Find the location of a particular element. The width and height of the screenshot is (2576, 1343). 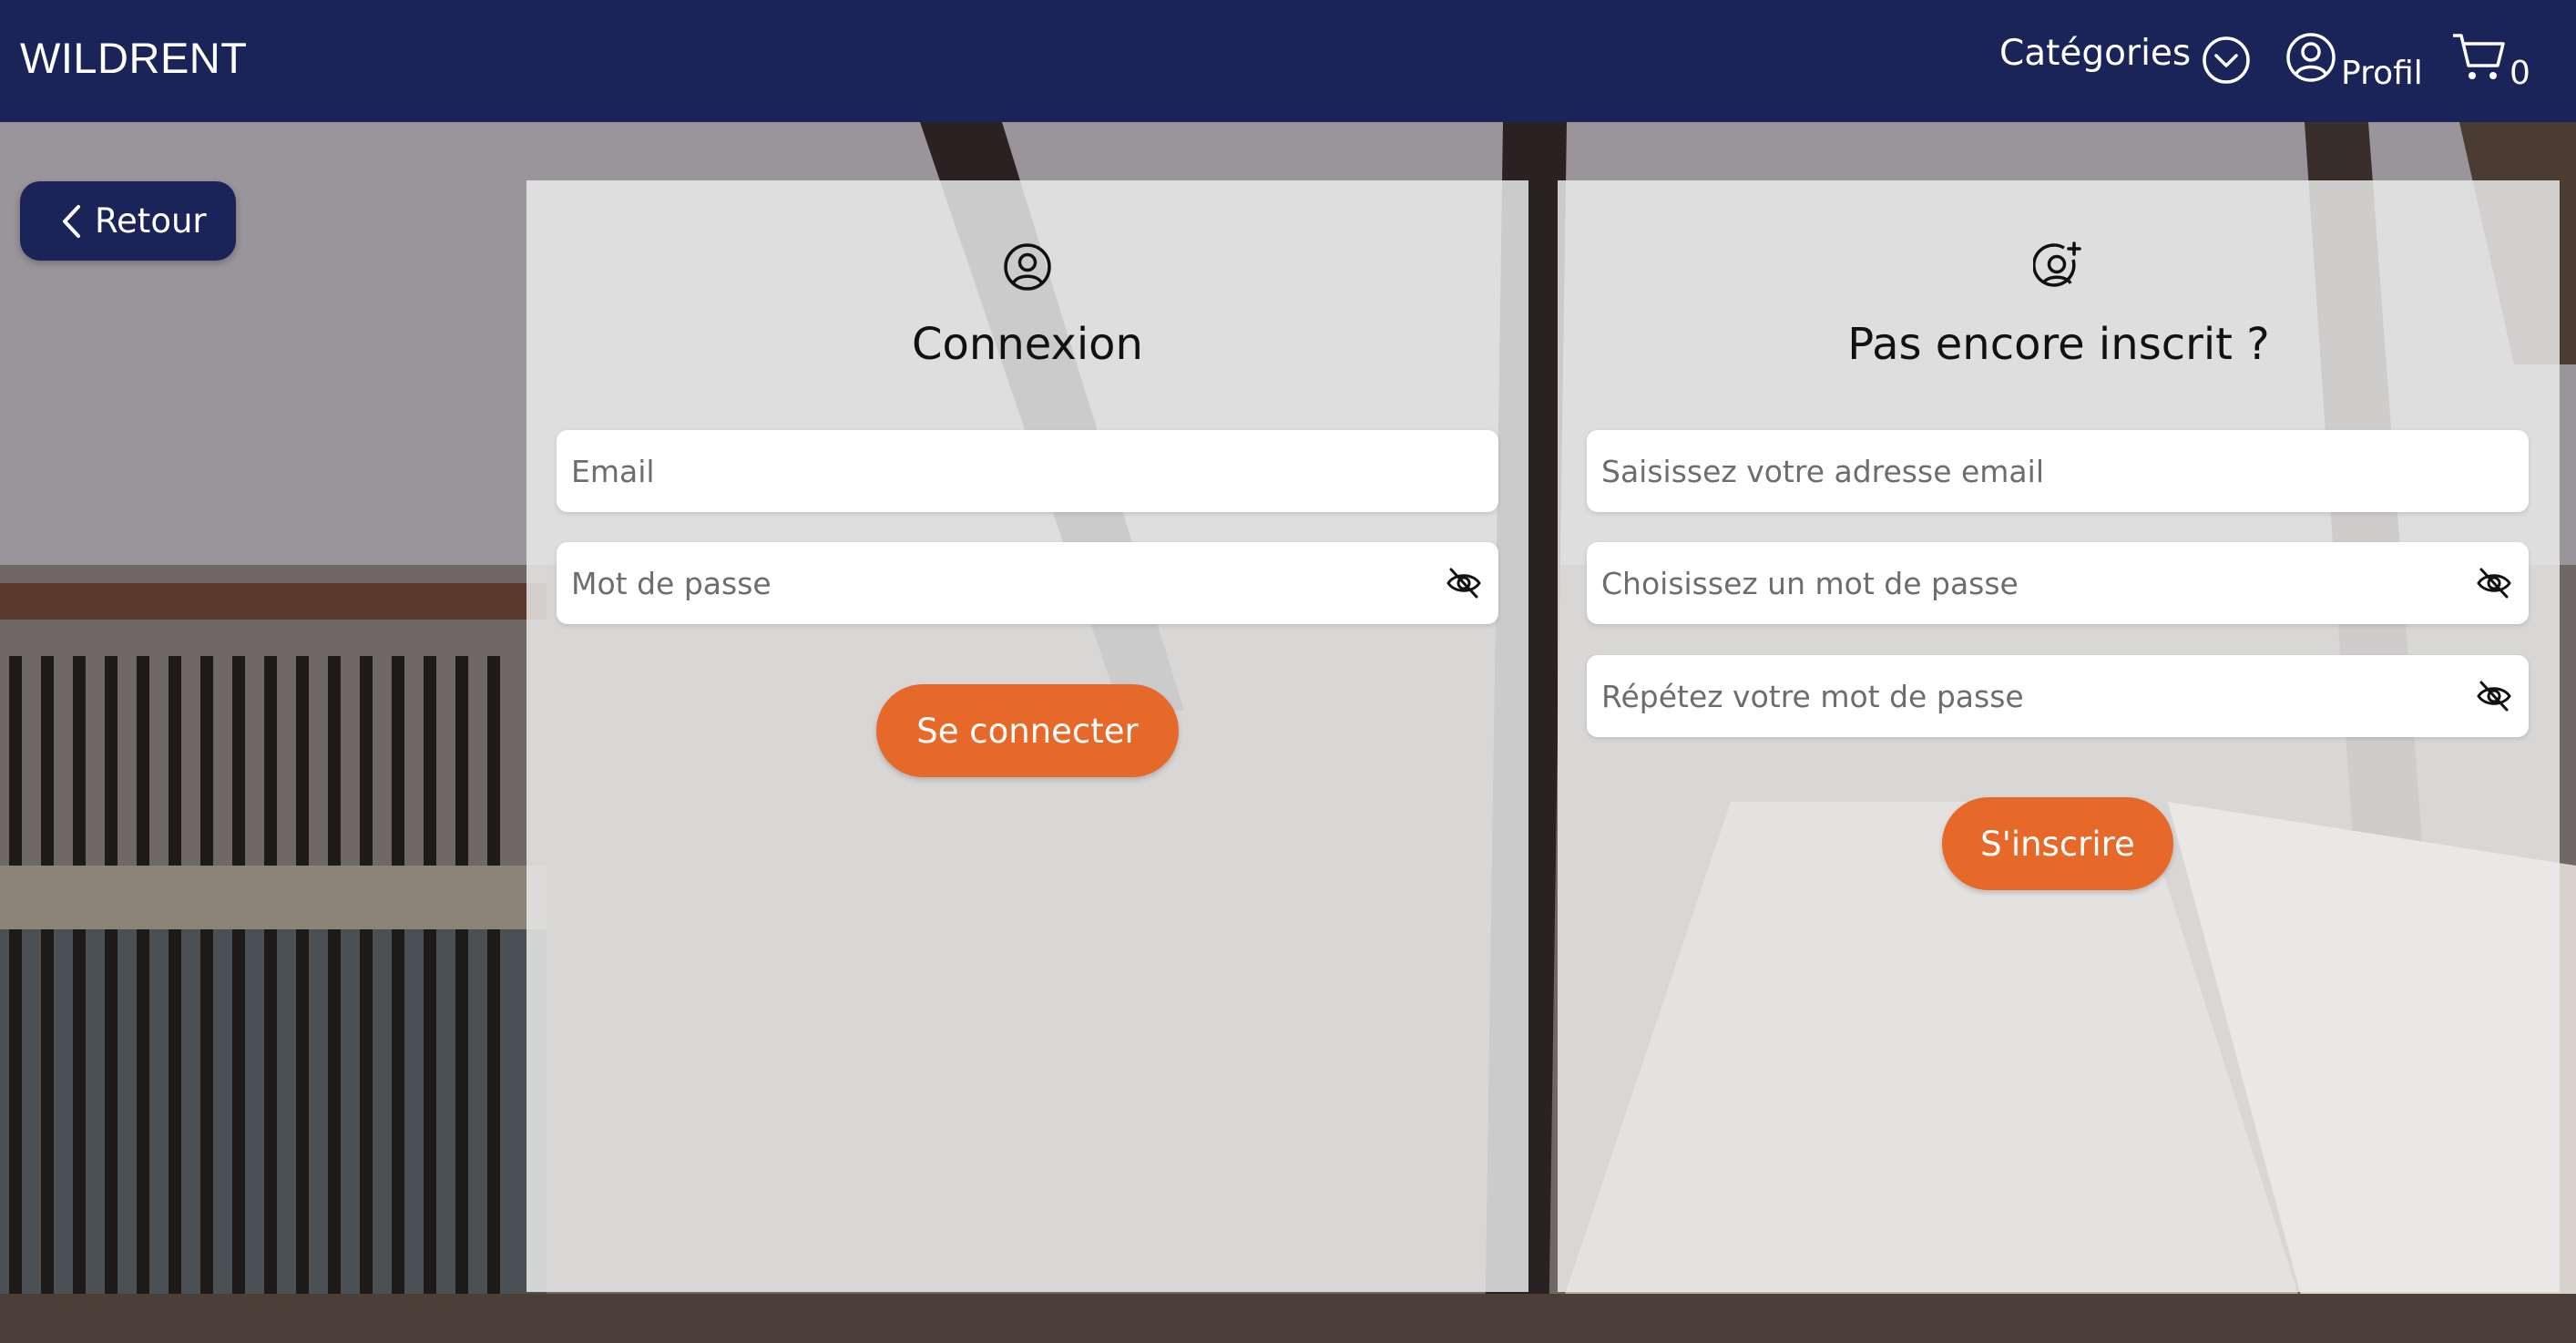

signup-email-field is located at coordinates (2058, 471).